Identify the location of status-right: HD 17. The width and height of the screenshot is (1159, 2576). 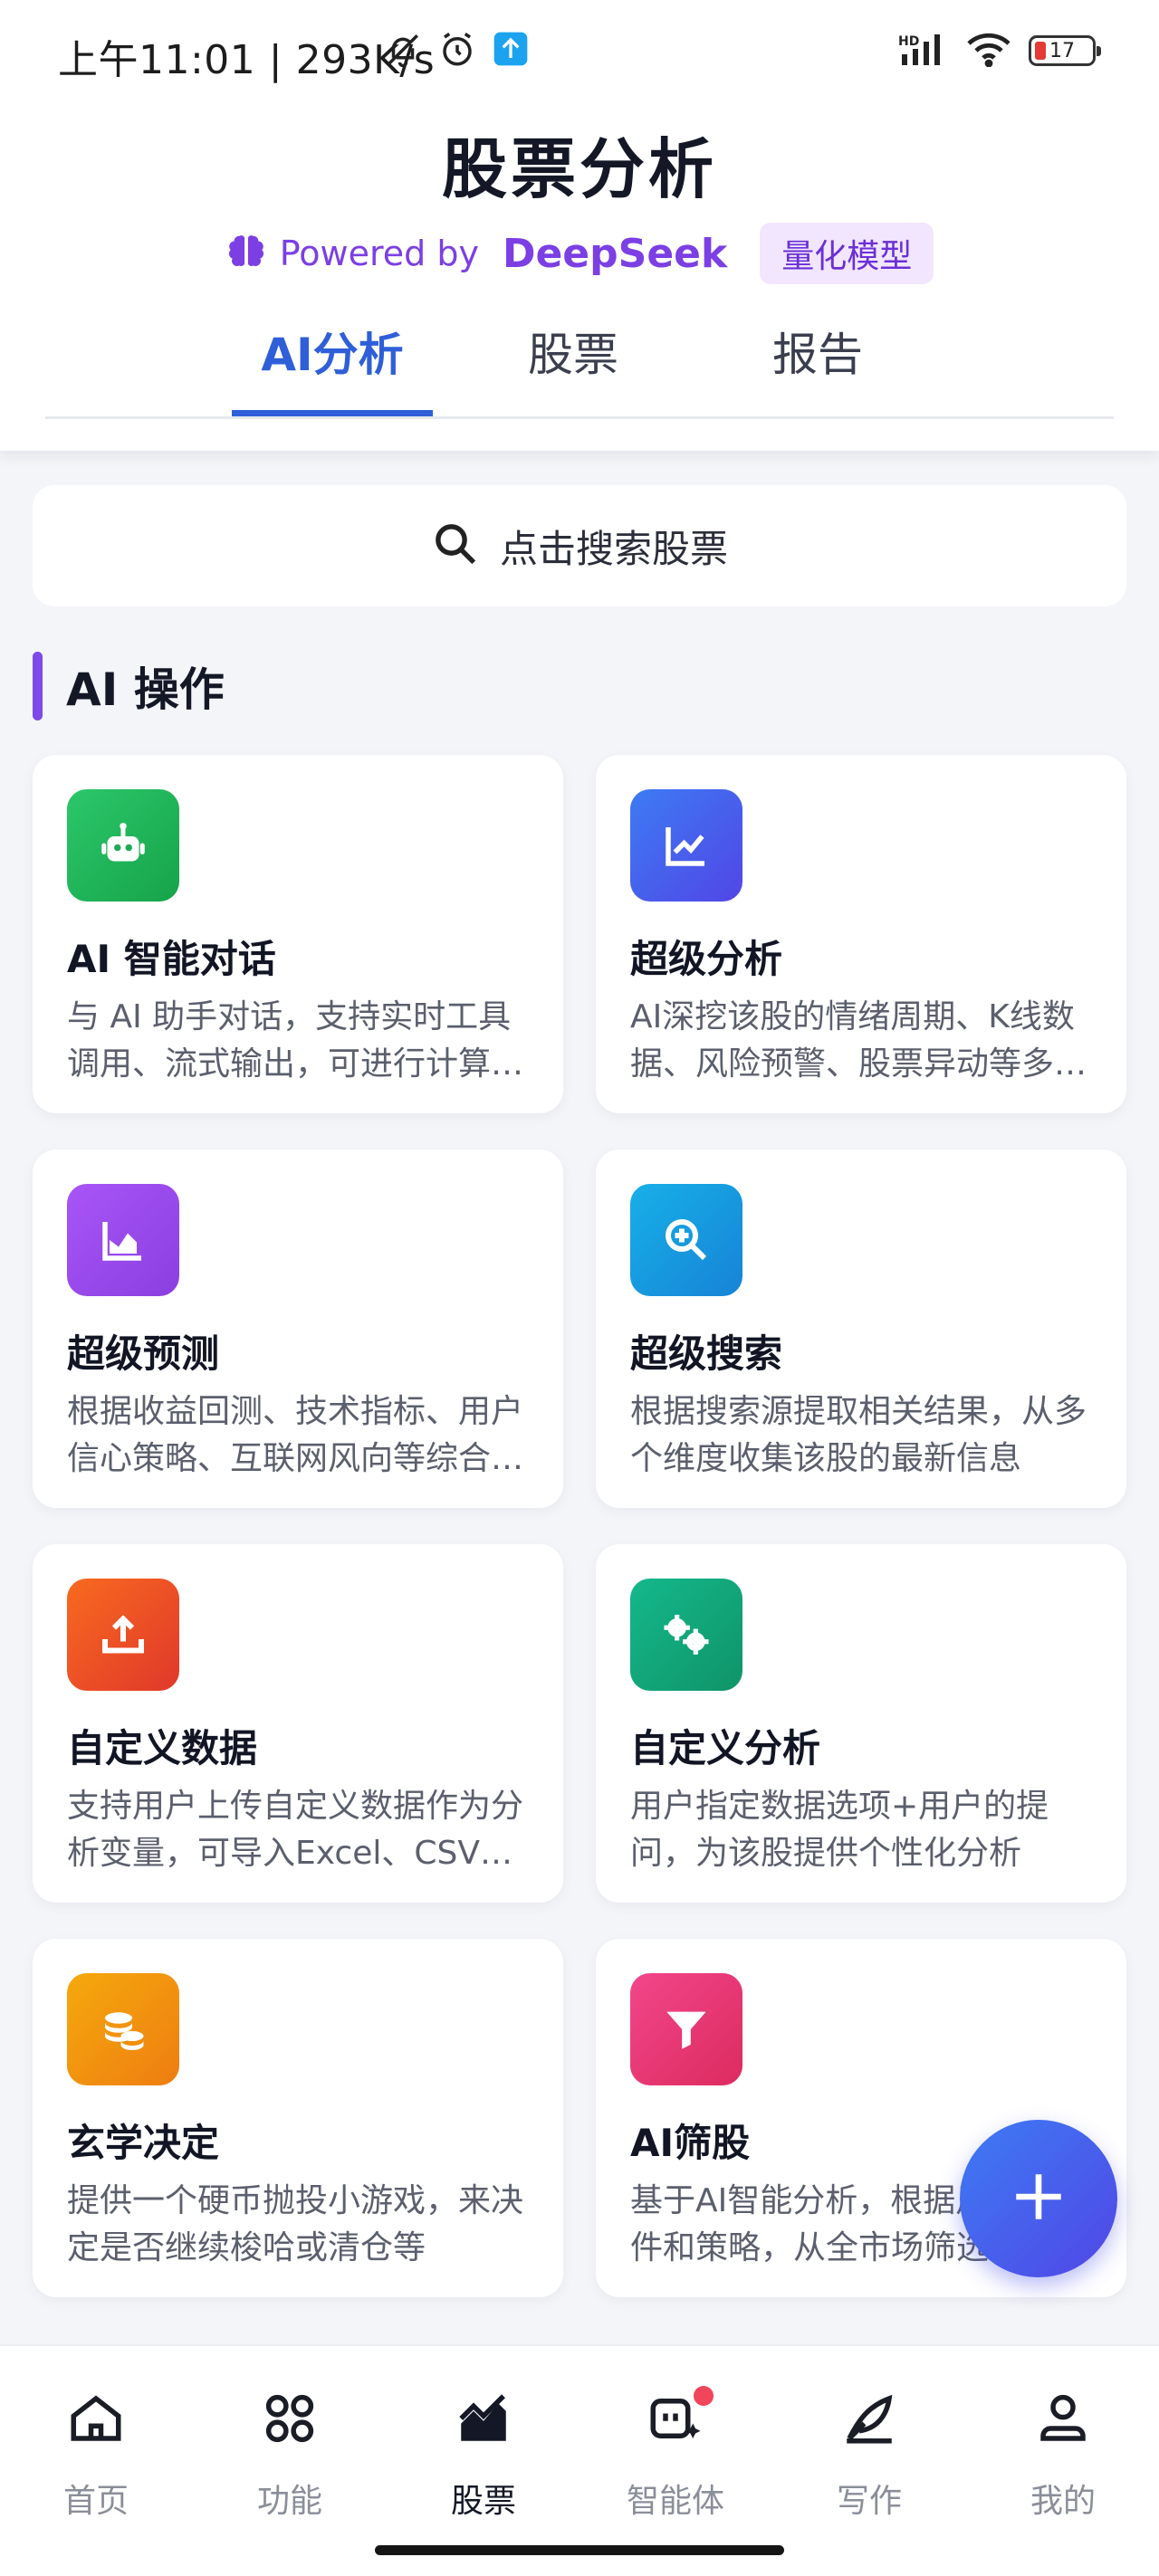
(999, 51).